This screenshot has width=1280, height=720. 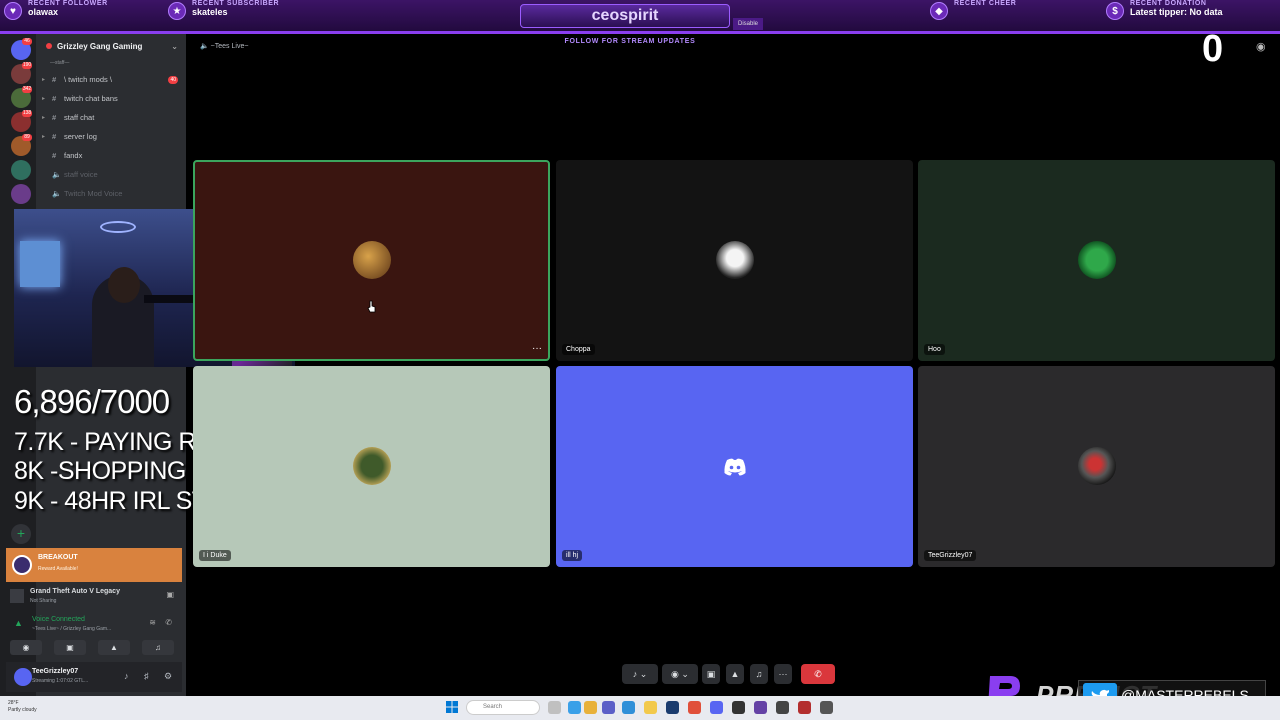 I want to click on more-options-button: ···, so click(x=783, y=674).